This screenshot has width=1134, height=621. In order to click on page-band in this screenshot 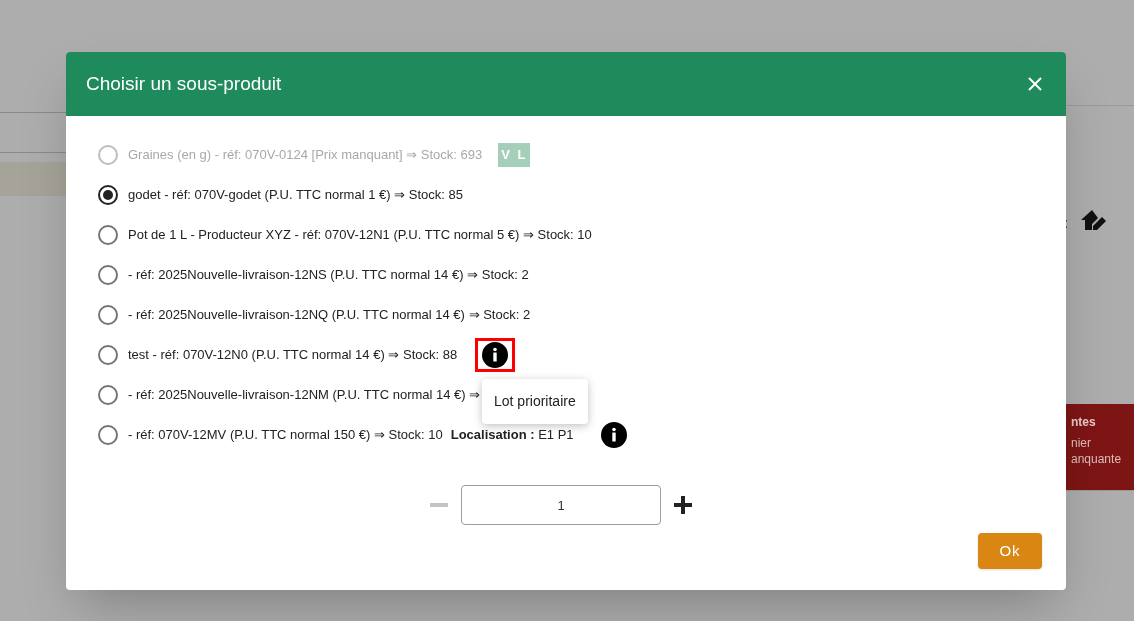, I will do `click(33, 179)`.